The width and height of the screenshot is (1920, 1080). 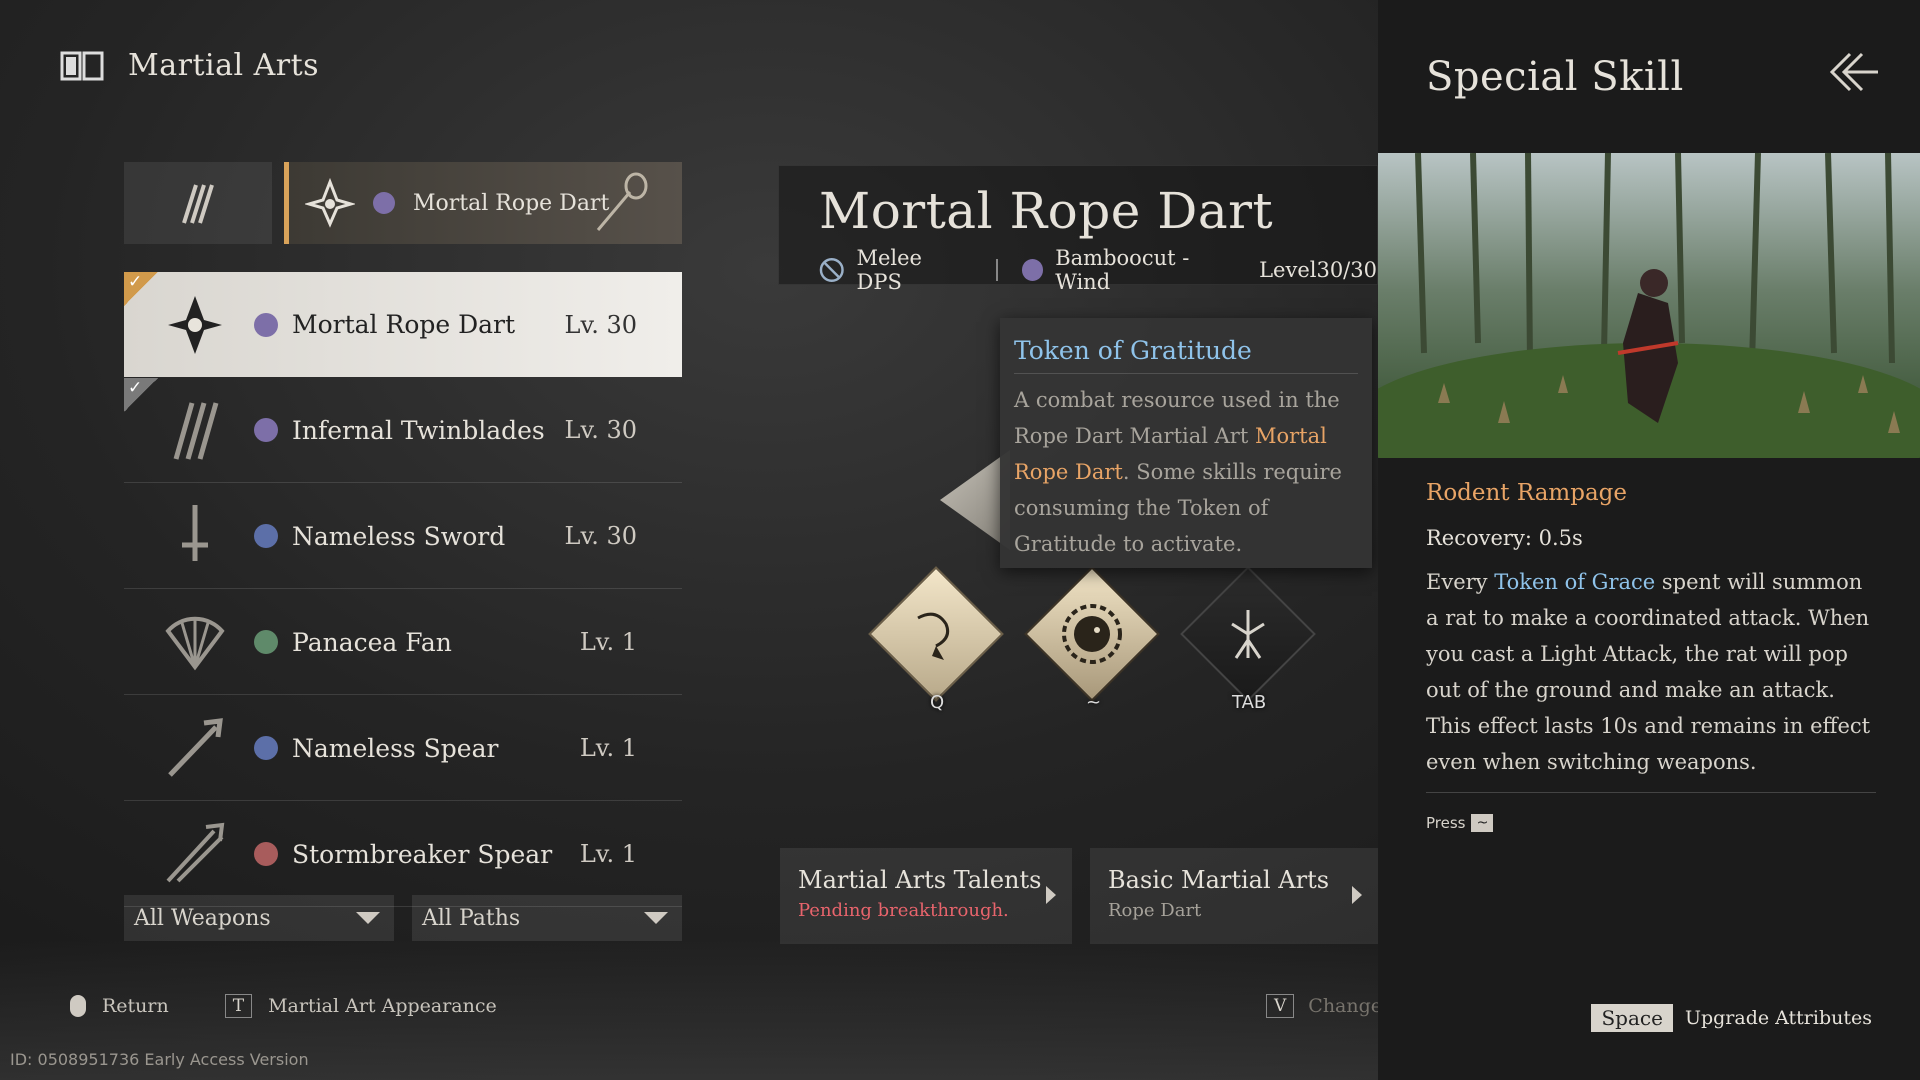 I want to click on rope-dart-skill-icon, so click(x=933, y=636).